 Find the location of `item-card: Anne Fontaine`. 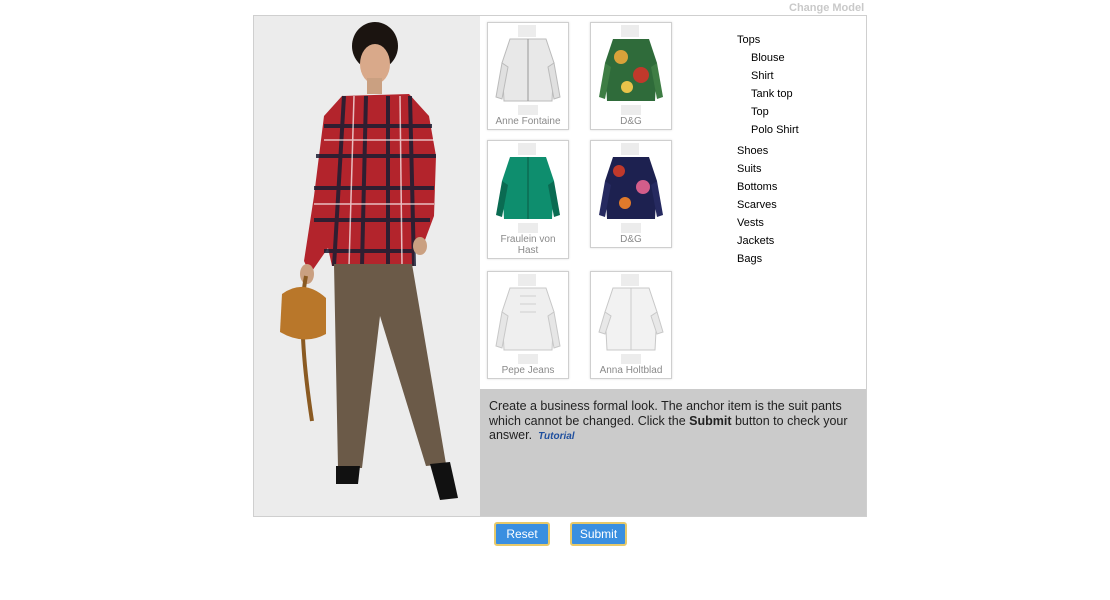

item-card: Anne Fontaine is located at coordinates (528, 76).